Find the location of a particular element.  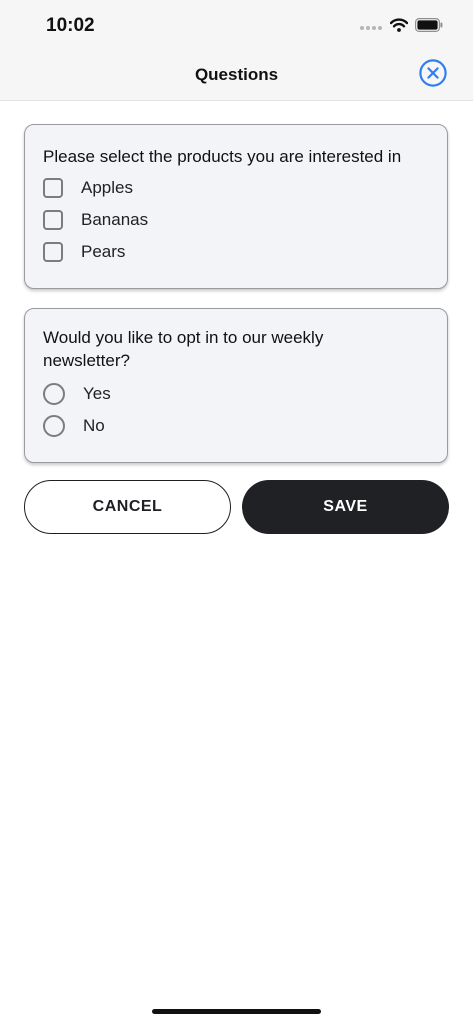

checkbox-option-pears: Pears is located at coordinates (84, 252).